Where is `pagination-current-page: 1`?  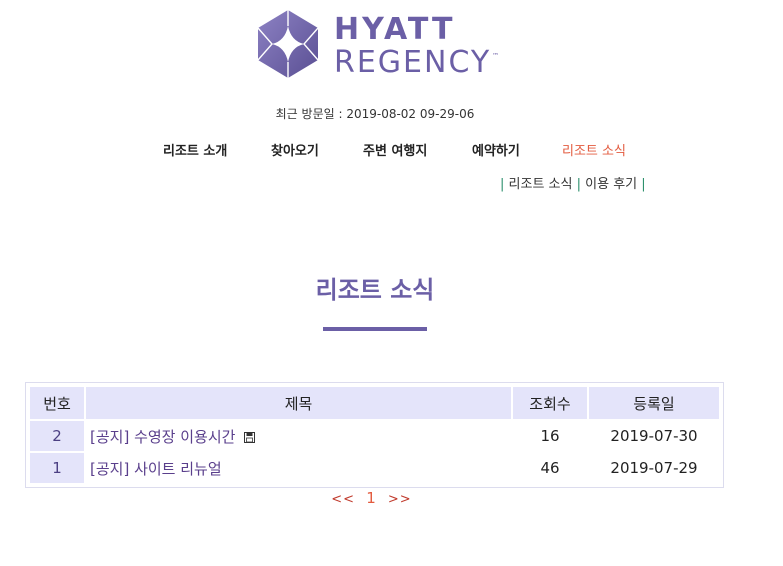
pagination-current-page: 1 is located at coordinates (371, 498).